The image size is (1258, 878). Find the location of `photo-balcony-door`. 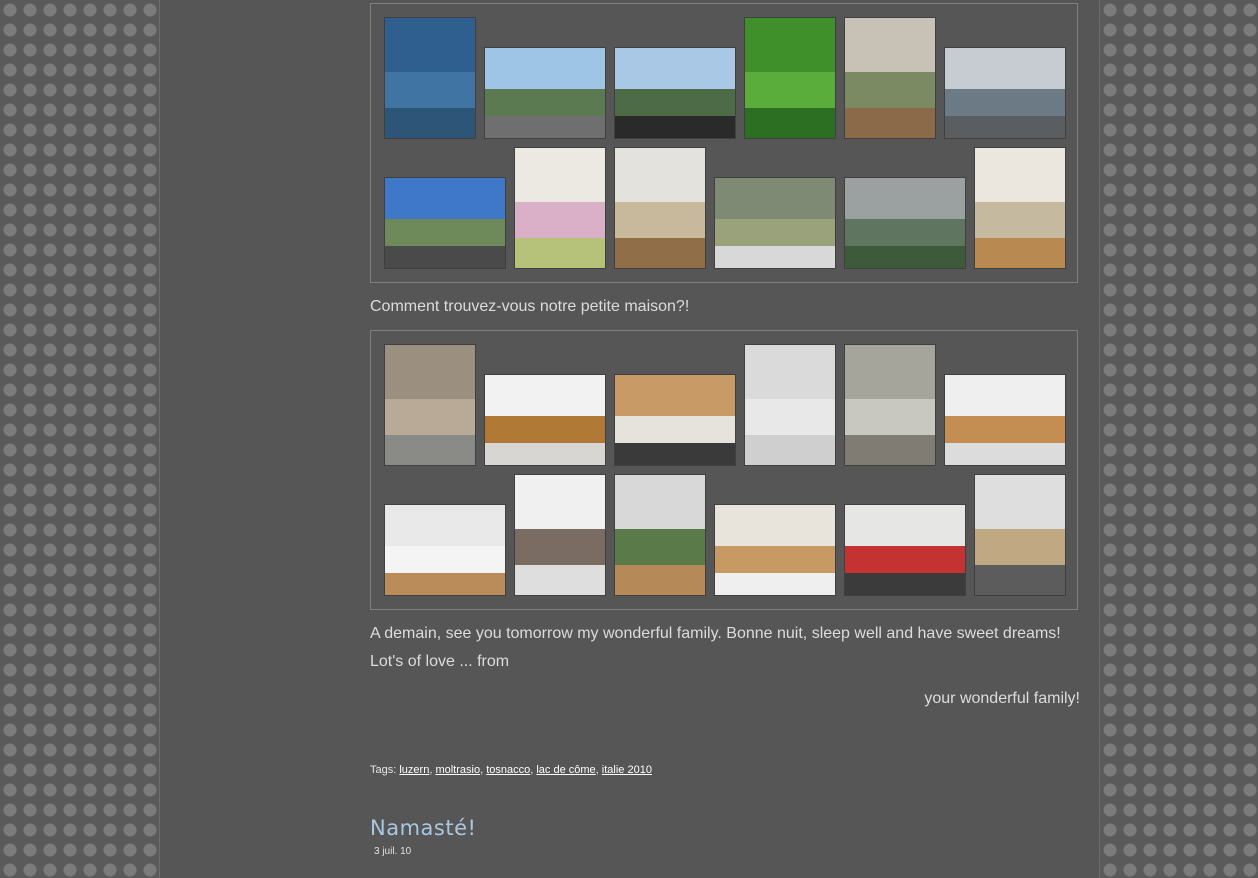

photo-balcony-door is located at coordinates (660, 535).